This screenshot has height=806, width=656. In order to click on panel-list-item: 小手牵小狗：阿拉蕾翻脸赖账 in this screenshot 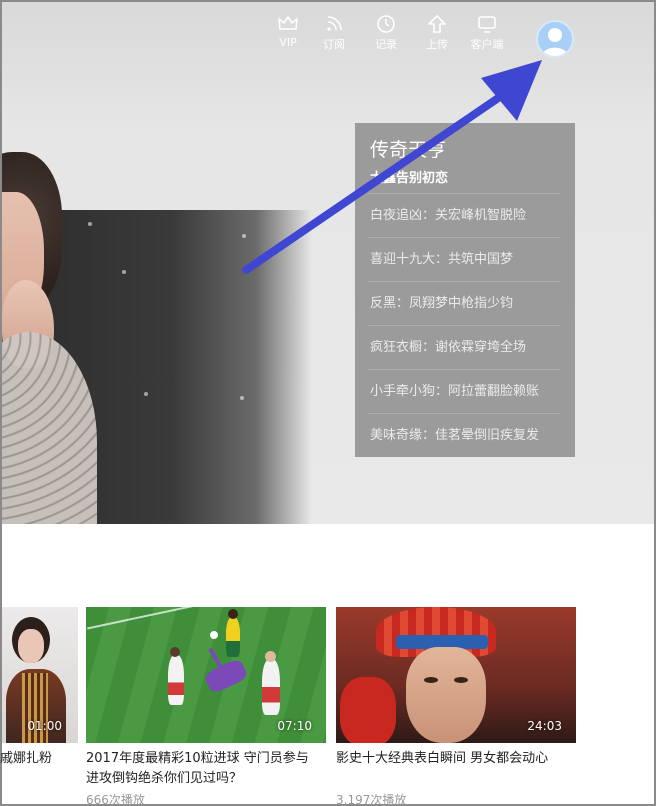, I will do `click(464, 391)`.